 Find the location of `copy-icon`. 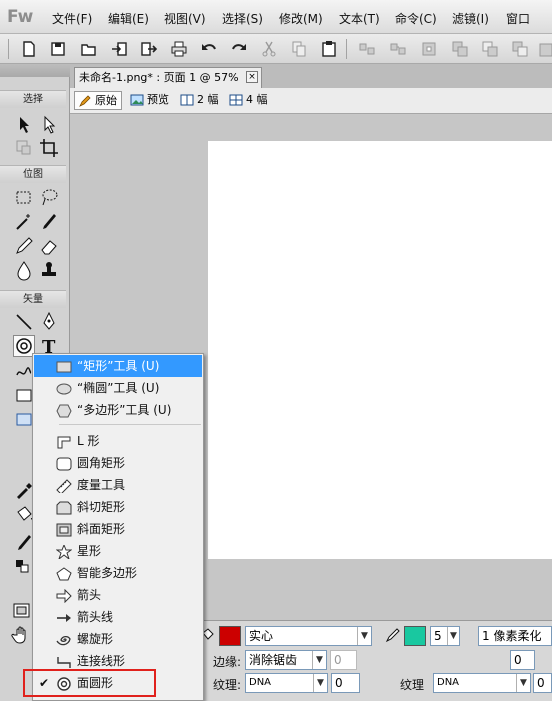

copy-icon is located at coordinates (299, 49).